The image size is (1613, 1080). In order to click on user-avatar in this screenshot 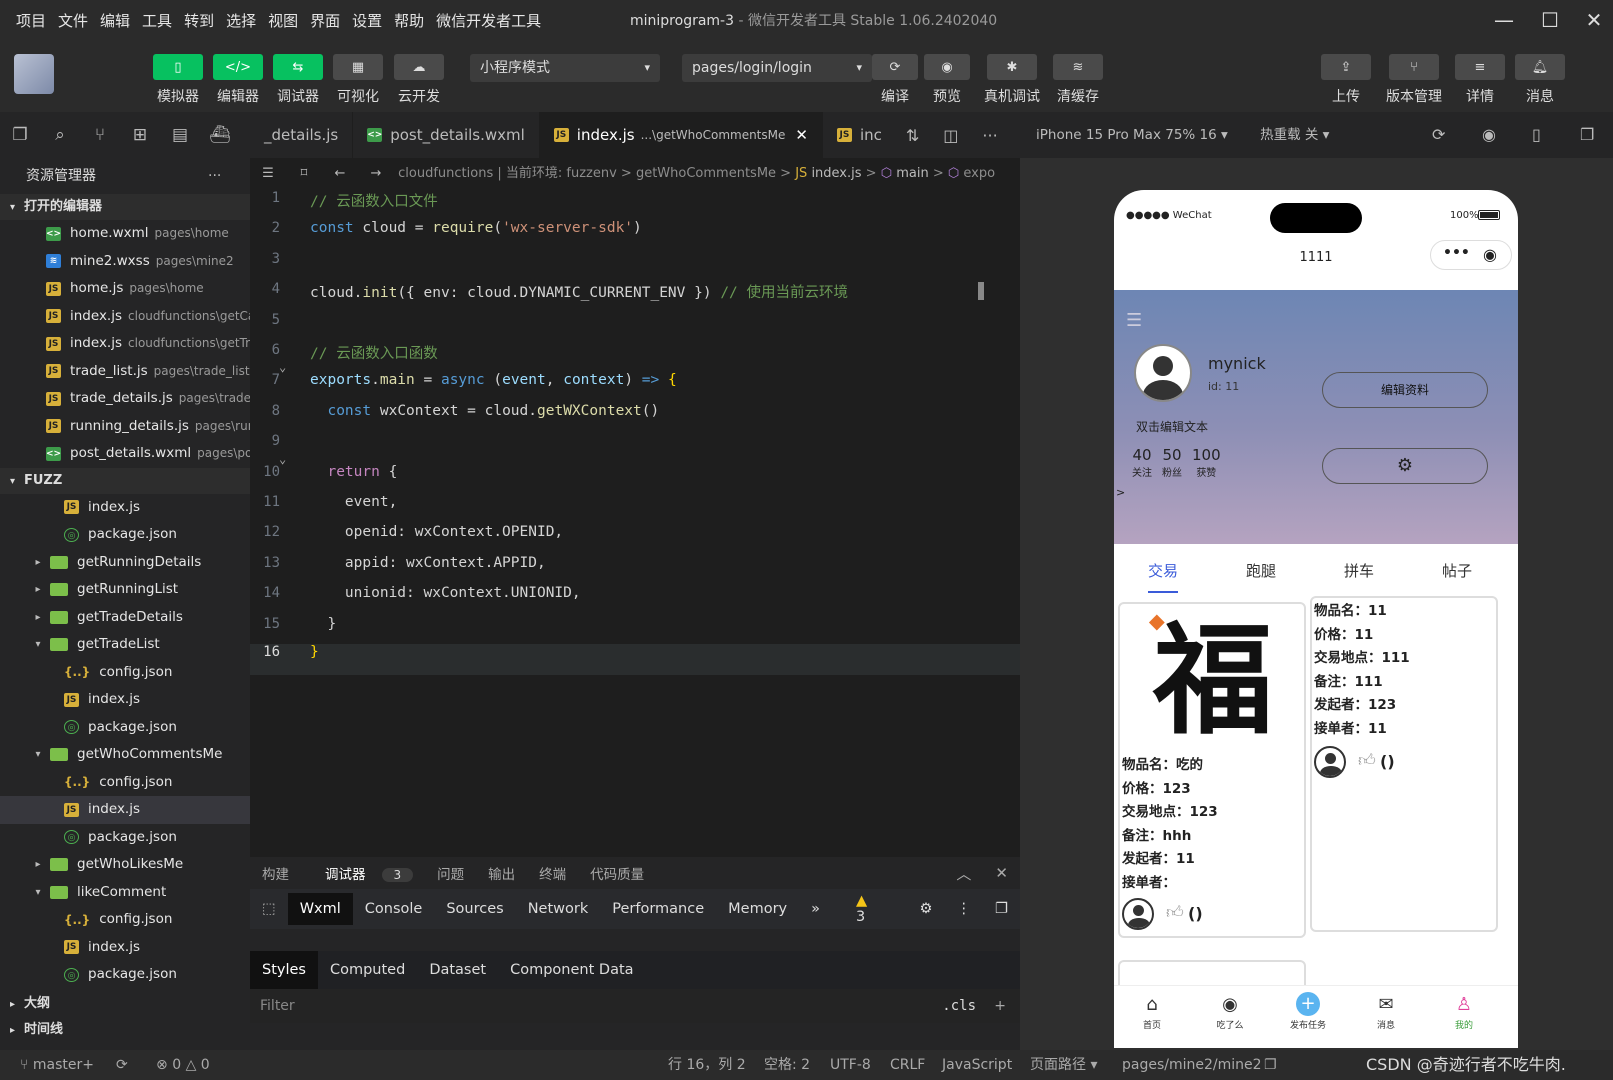, I will do `click(34, 74)`.